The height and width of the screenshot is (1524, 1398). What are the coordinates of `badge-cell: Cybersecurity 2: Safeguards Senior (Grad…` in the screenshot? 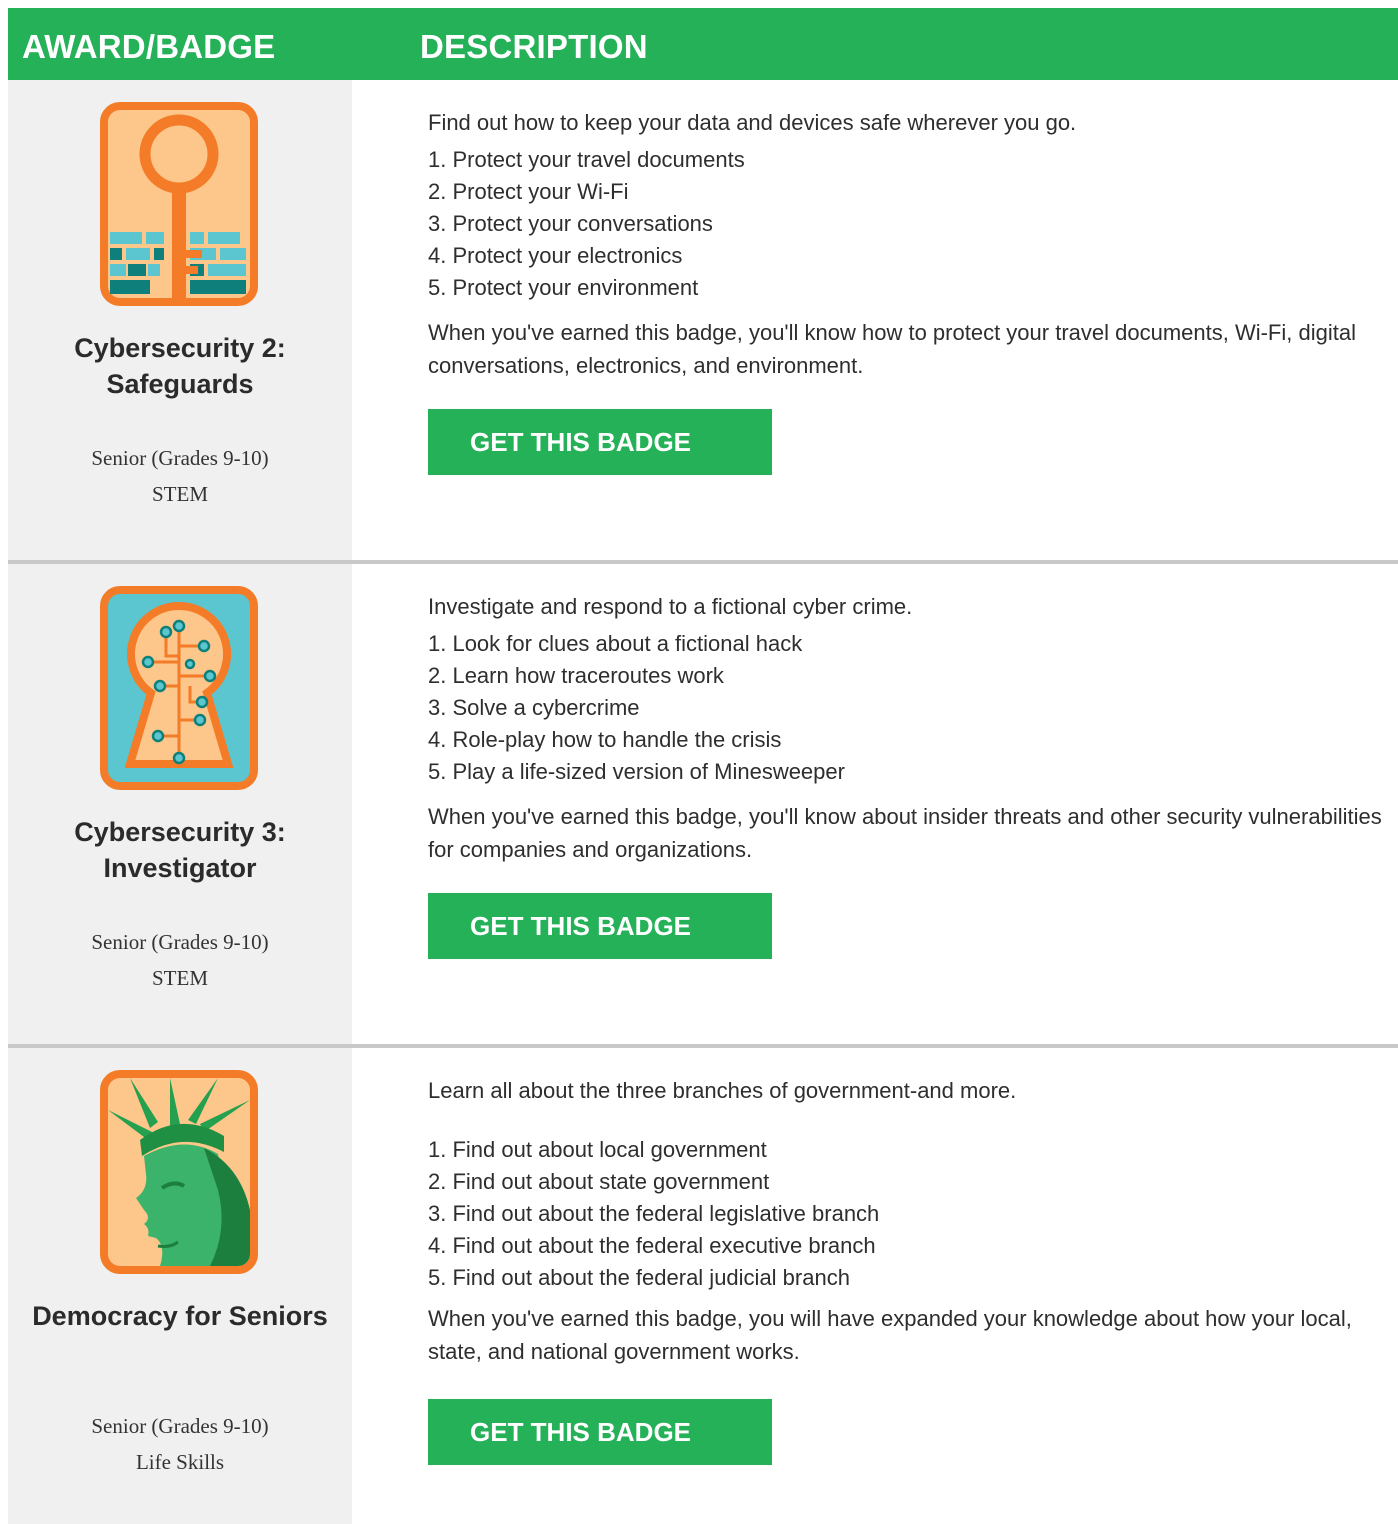 It's located at (180, 320).